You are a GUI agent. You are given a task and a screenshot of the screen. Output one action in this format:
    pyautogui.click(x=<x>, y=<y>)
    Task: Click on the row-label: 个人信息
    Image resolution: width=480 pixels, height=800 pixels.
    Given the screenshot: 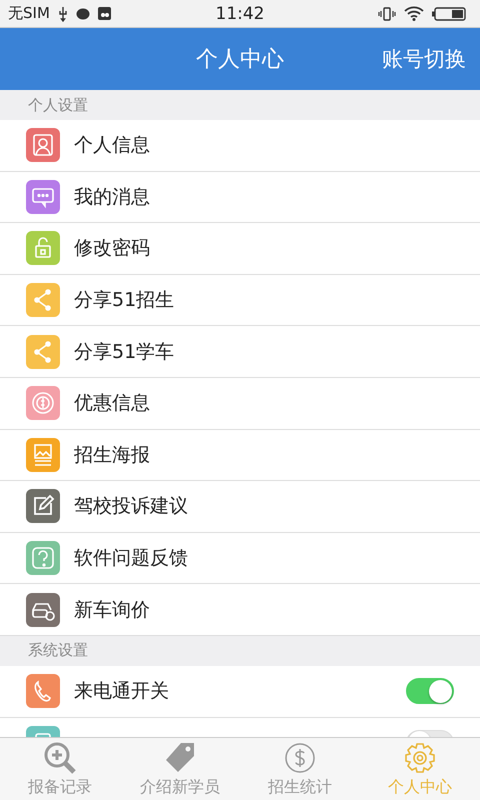 What is the action you would take?
    pyautogui.click(x=112, y=145)
    